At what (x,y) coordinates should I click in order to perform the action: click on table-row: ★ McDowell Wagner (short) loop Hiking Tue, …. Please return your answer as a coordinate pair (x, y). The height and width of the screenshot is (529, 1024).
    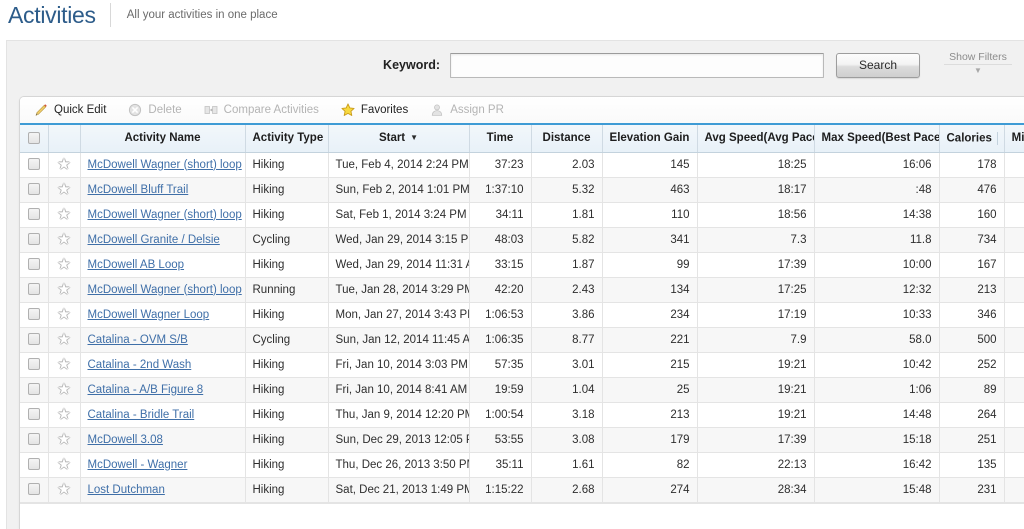
    Looking at the image, I should click on (522, 165).